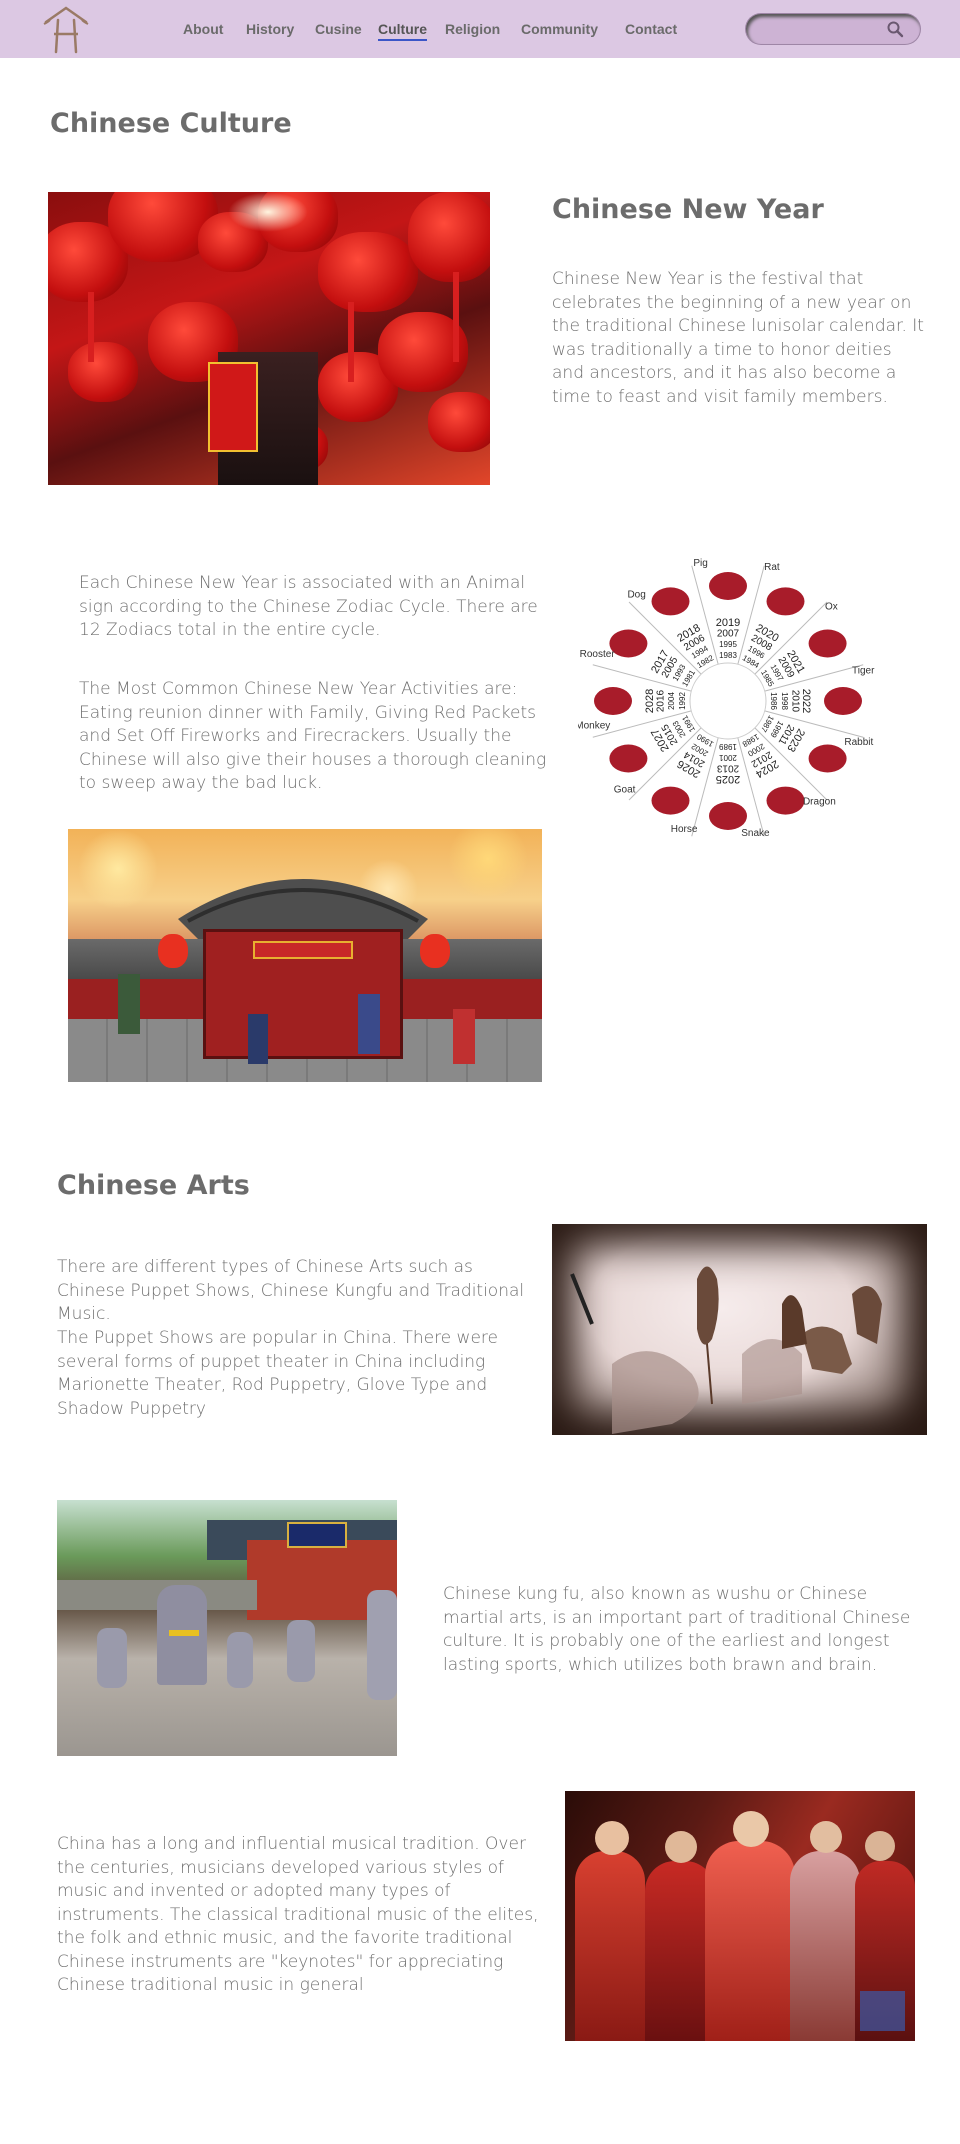 Image resolution: width=960 pixels, height=2144 pixels. Describe the element at coordinates (688, 209) in the screenshot. I see `new-year-heading: Chinese New Year` at that location.